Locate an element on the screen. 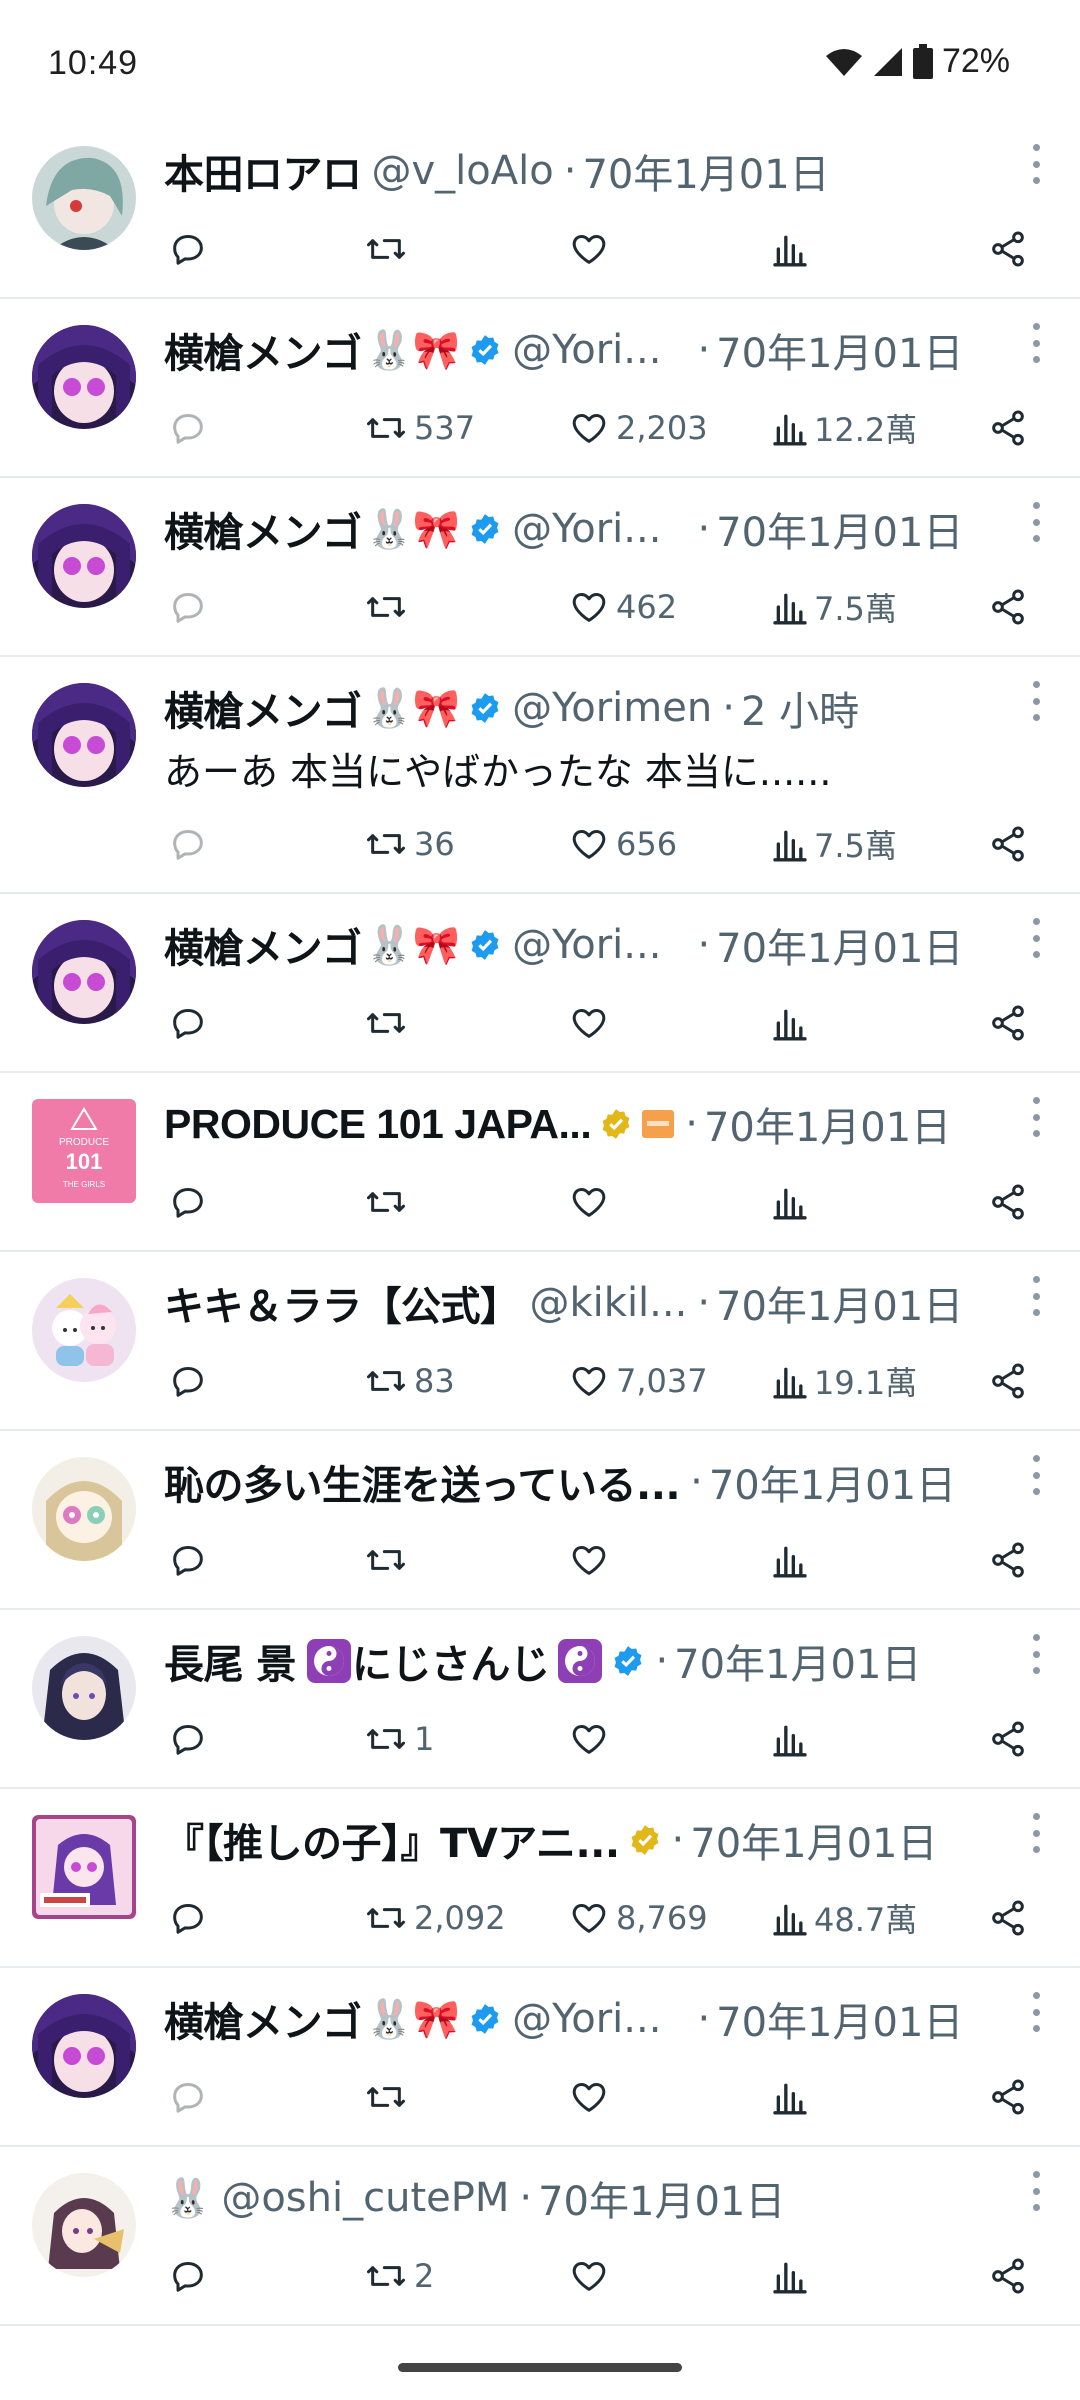 This screenshot has width=1080, height=2400. handle: @oshi_cutePM is located at coordinates (365, 2198).